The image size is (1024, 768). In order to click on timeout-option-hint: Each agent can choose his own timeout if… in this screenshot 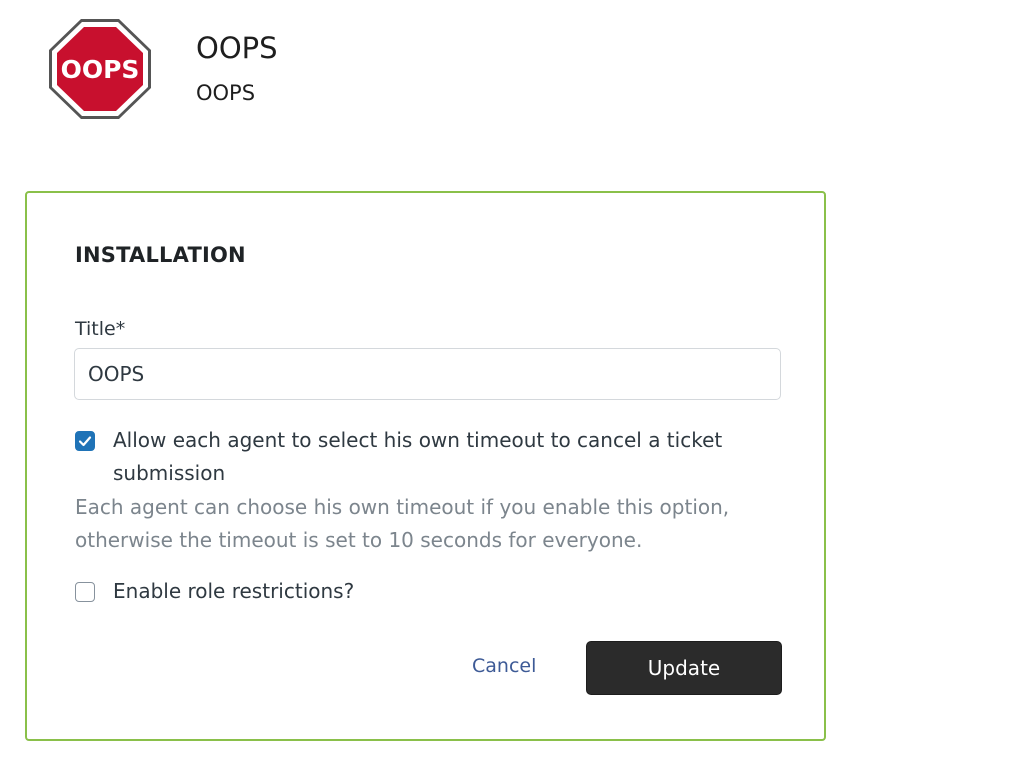, I will do `click(402, 523)`.